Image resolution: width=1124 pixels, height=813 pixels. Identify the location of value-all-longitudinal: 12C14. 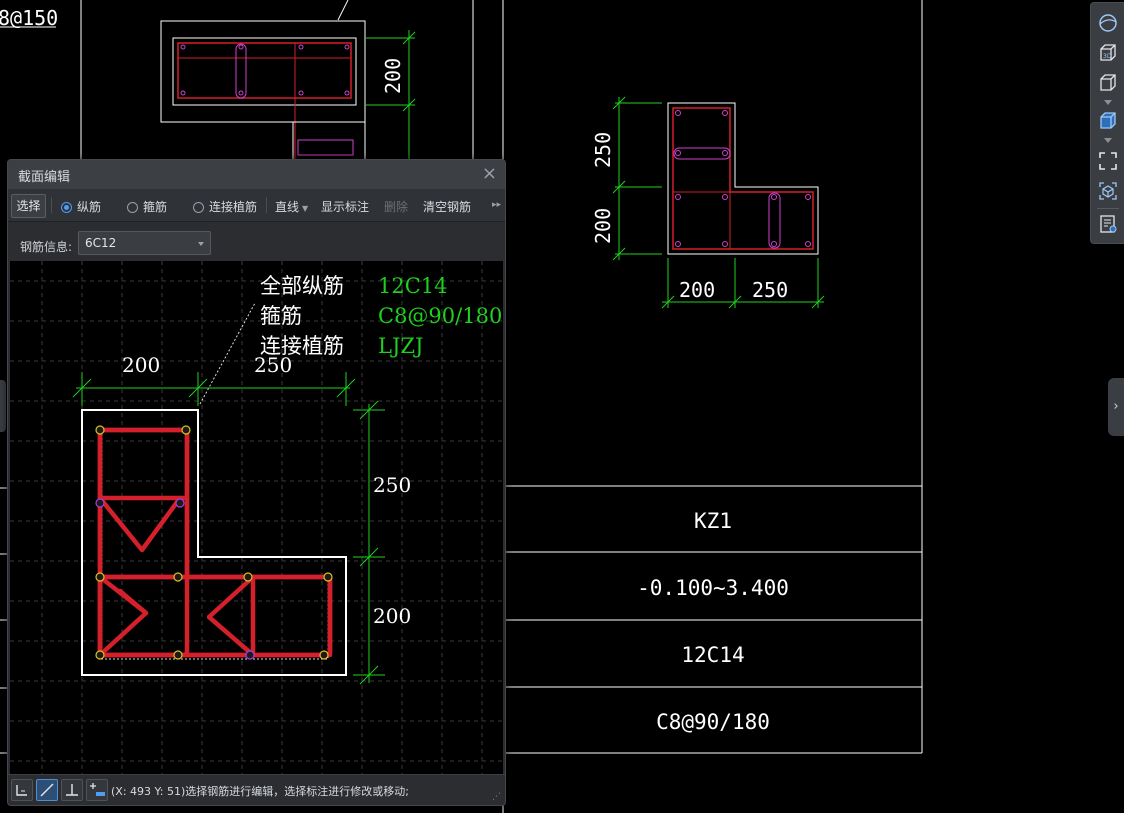
(413, 286).